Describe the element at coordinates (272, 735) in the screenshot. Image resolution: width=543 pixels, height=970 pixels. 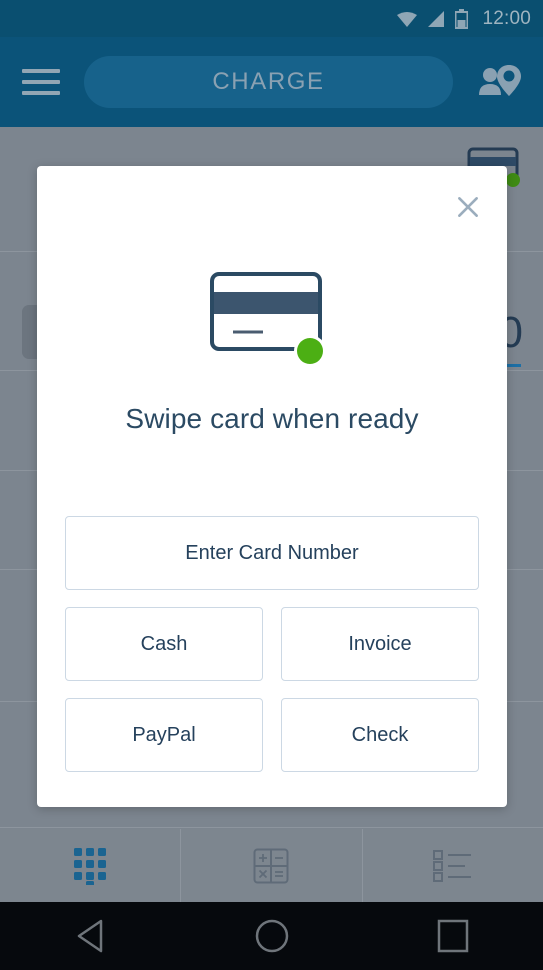
I see `payment-option-row: PayPal Check` at that location.